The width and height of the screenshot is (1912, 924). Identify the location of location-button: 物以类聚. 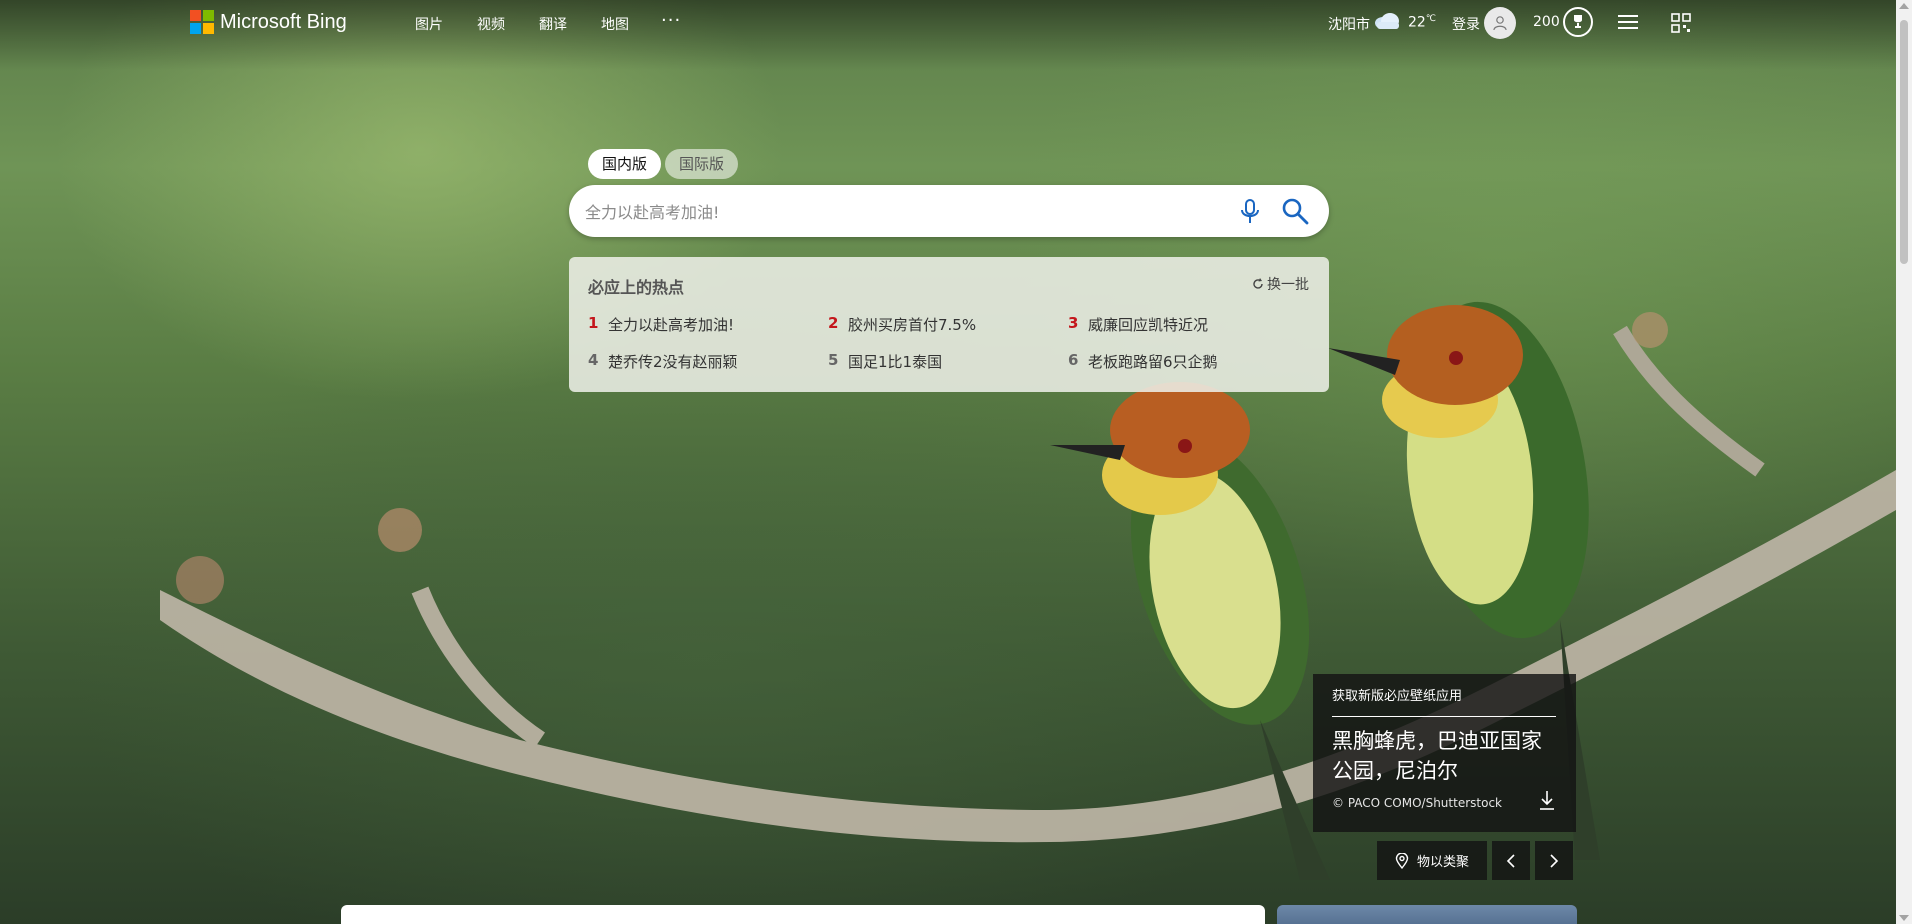
(1432, 860).